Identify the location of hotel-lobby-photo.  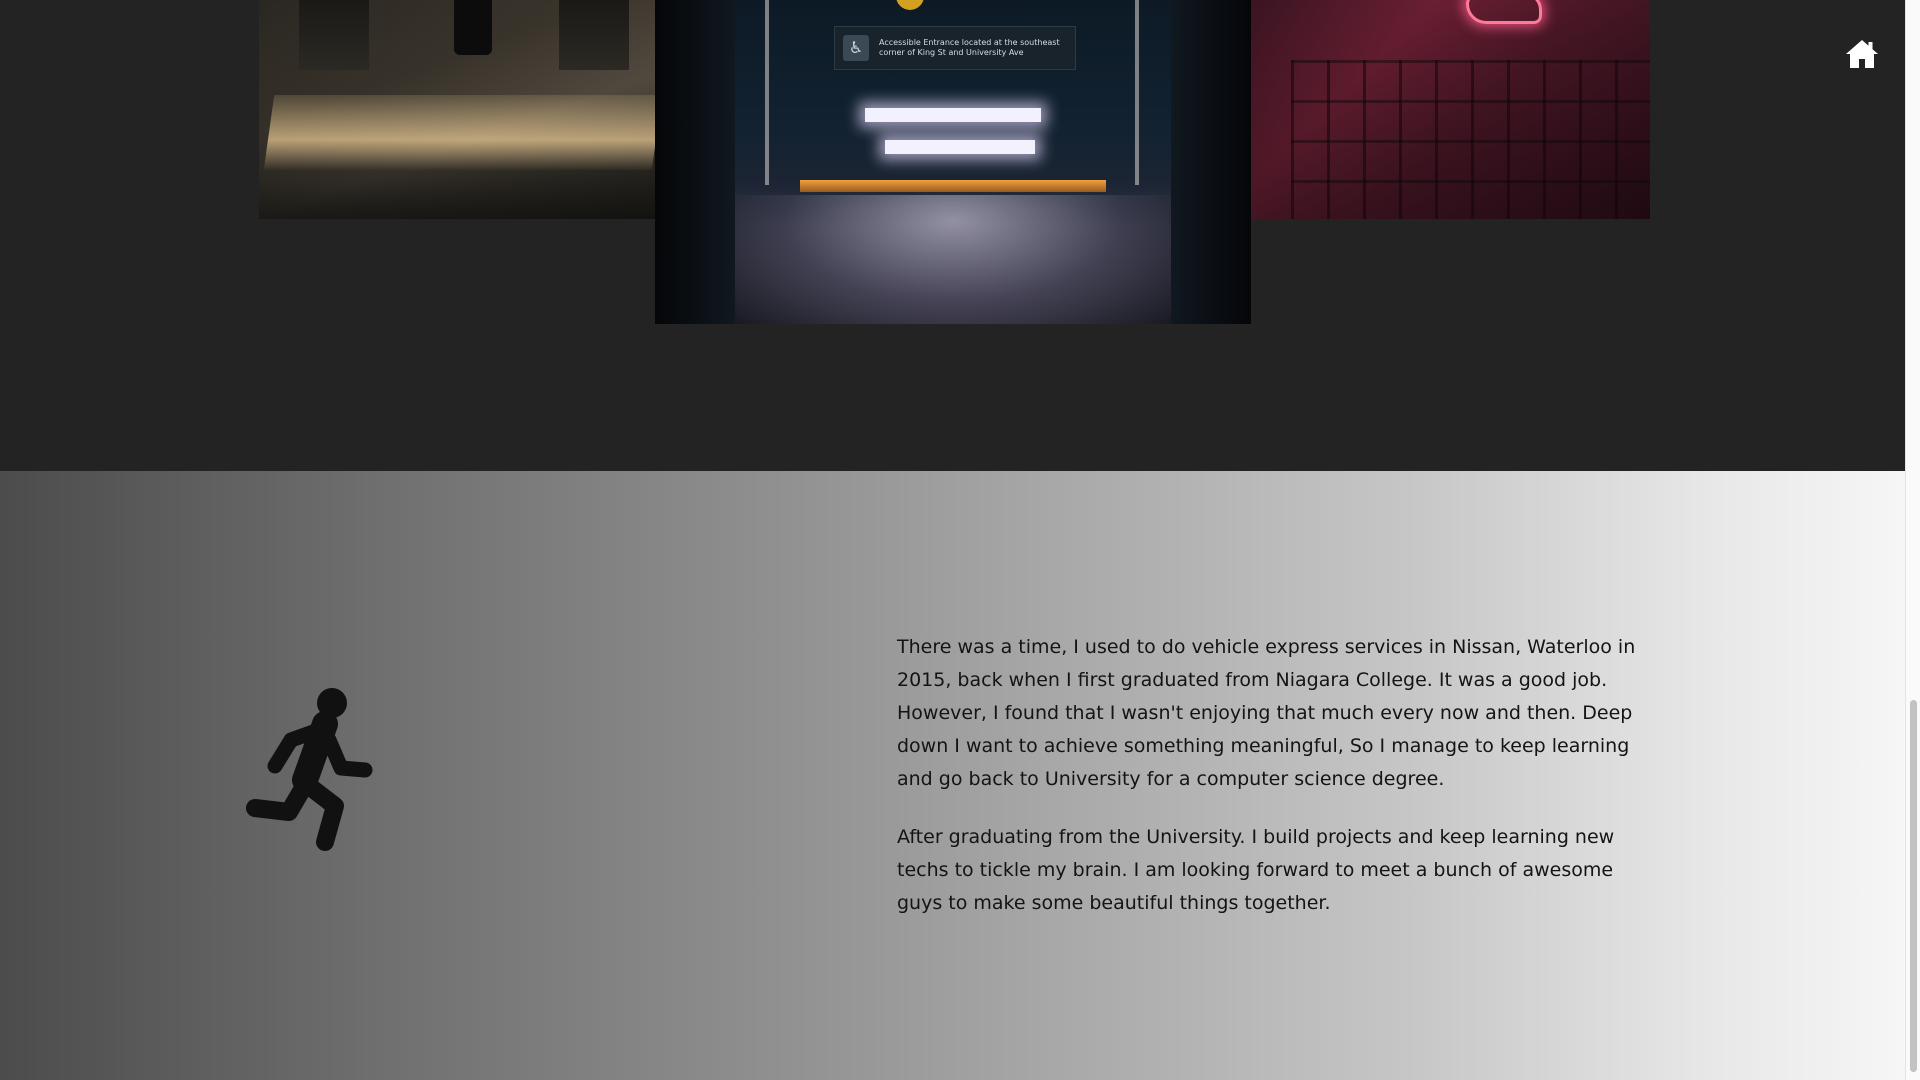
(458, 109).